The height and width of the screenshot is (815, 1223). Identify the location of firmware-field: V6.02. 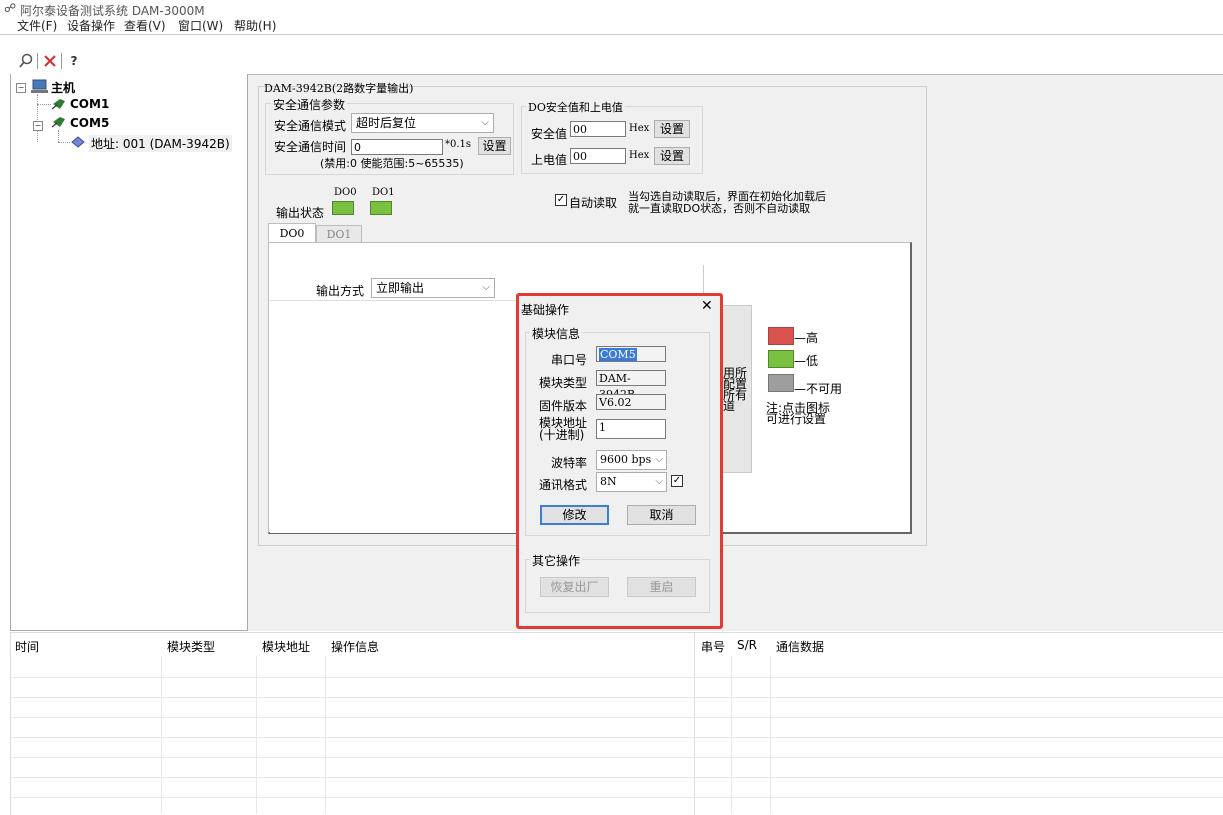
(631, 402).